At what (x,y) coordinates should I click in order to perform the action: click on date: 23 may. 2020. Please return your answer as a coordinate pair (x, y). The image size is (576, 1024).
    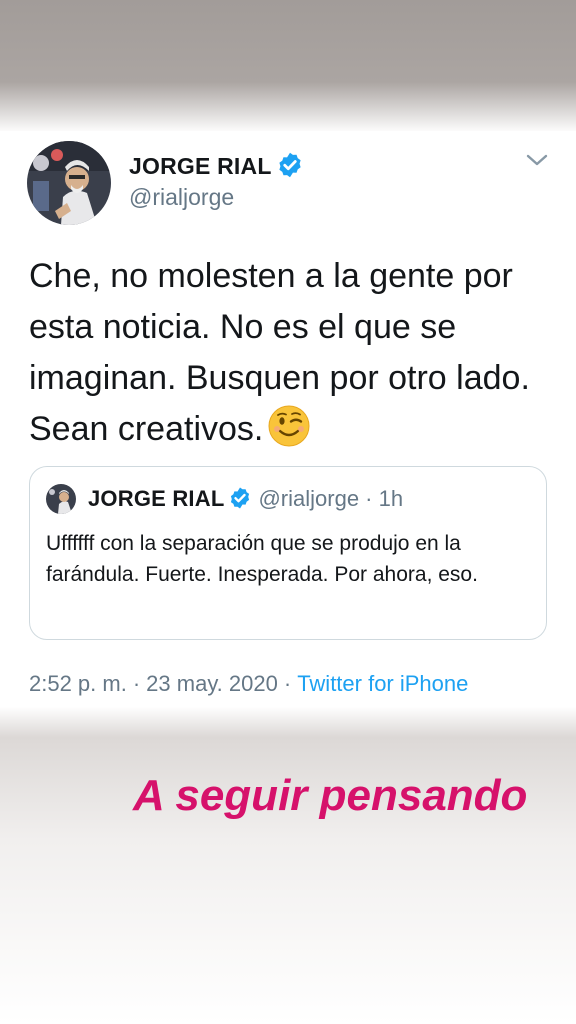
    Looking at the image, I should click on (212, 683).